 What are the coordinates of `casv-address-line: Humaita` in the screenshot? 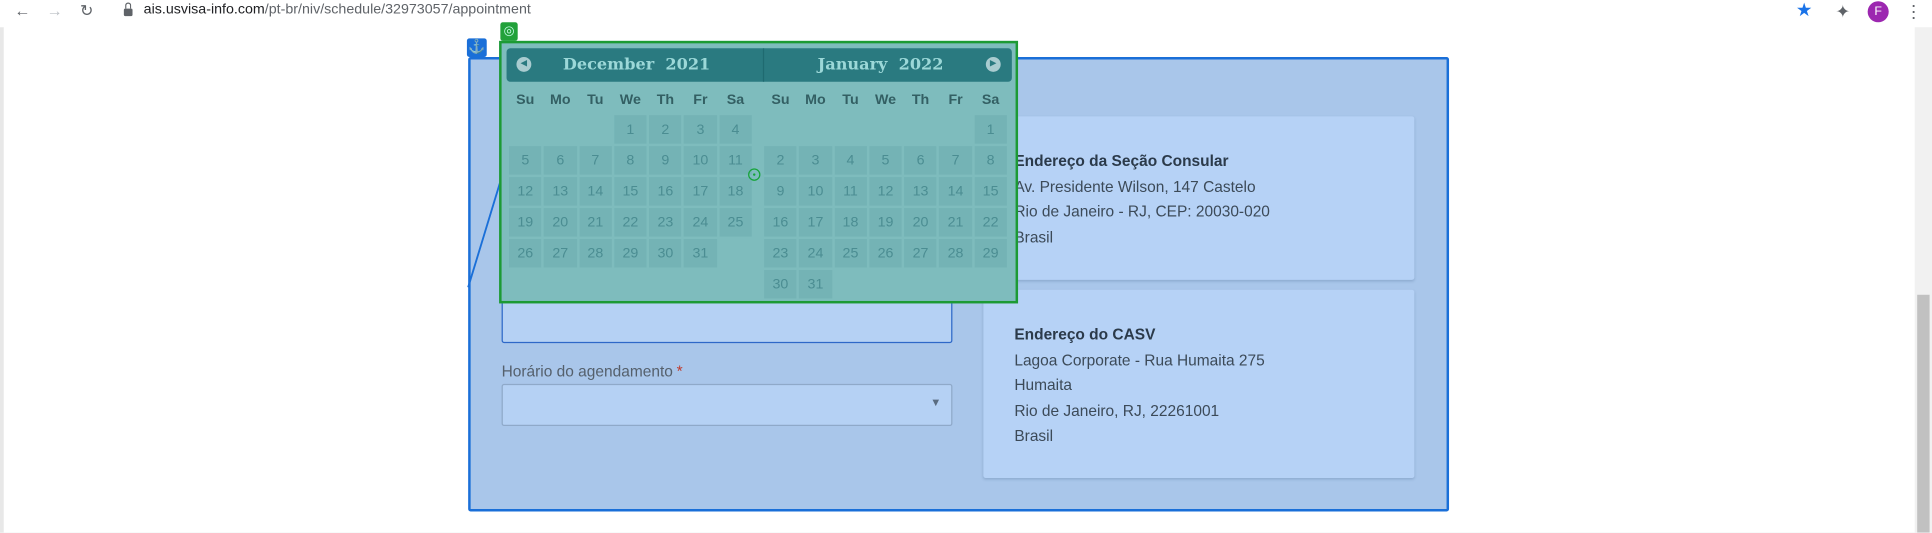 It's located at (1043, 385).